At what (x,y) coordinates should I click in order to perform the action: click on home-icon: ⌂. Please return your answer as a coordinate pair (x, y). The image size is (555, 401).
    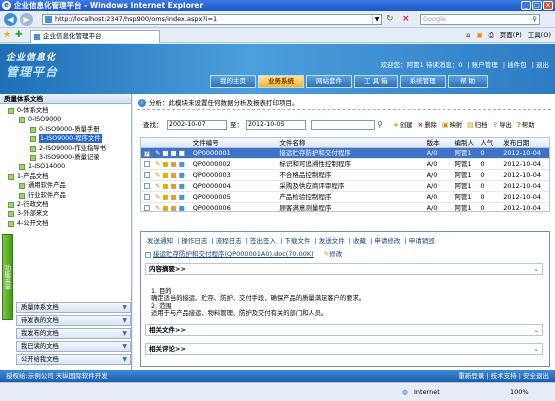
    Looking at the image, I should click on (468, 35).